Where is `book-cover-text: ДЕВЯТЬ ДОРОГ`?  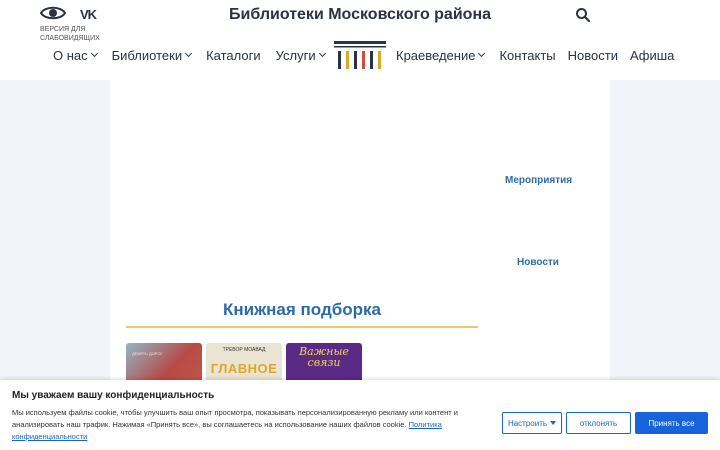
book-cover-text: ДЕВЯТЬ ДОРОГ is located at coordinates (147, 353).